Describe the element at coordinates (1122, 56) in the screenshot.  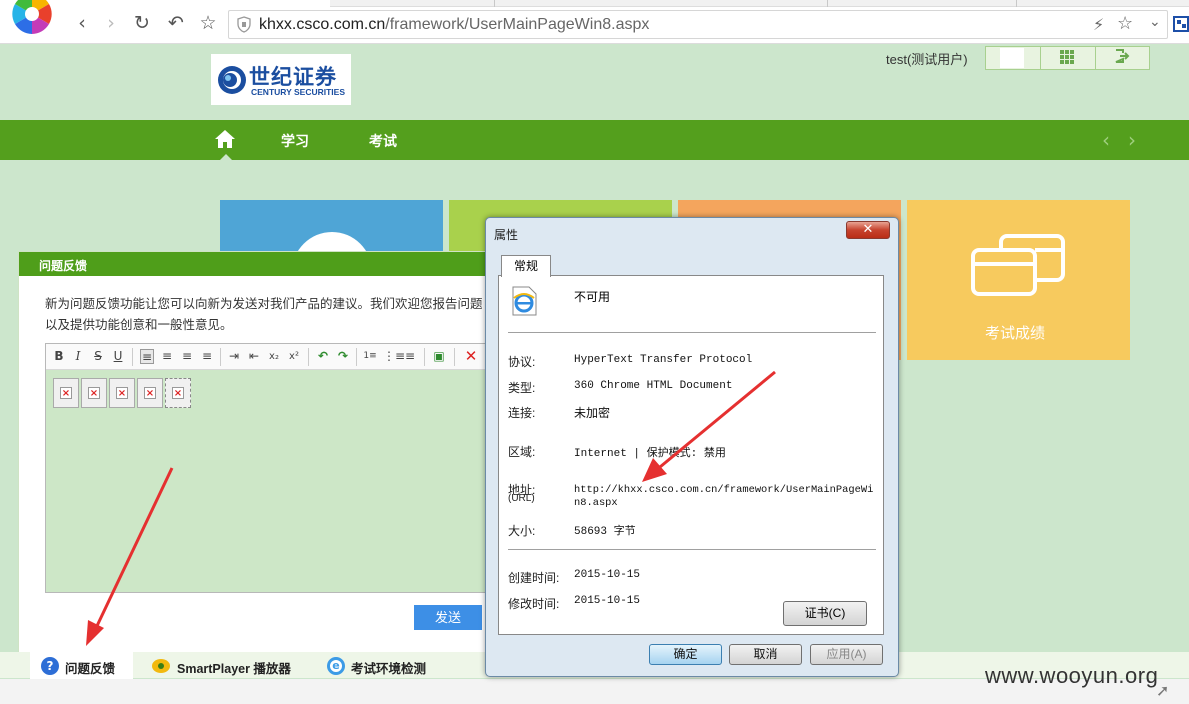
I see `logout-icon` at that location.